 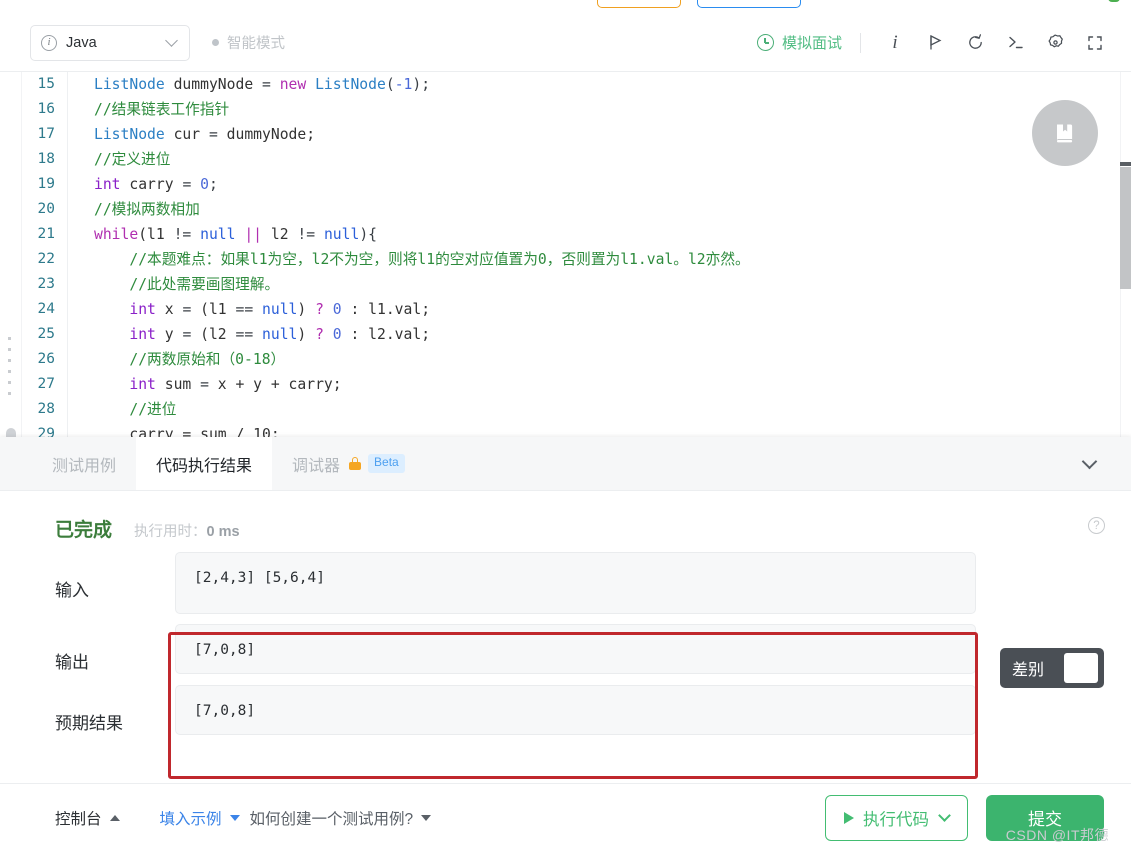 What do you see at coordinates (81, 42) in the screenshot?
I see `language-label: Java` at bounding box center [81, 42].